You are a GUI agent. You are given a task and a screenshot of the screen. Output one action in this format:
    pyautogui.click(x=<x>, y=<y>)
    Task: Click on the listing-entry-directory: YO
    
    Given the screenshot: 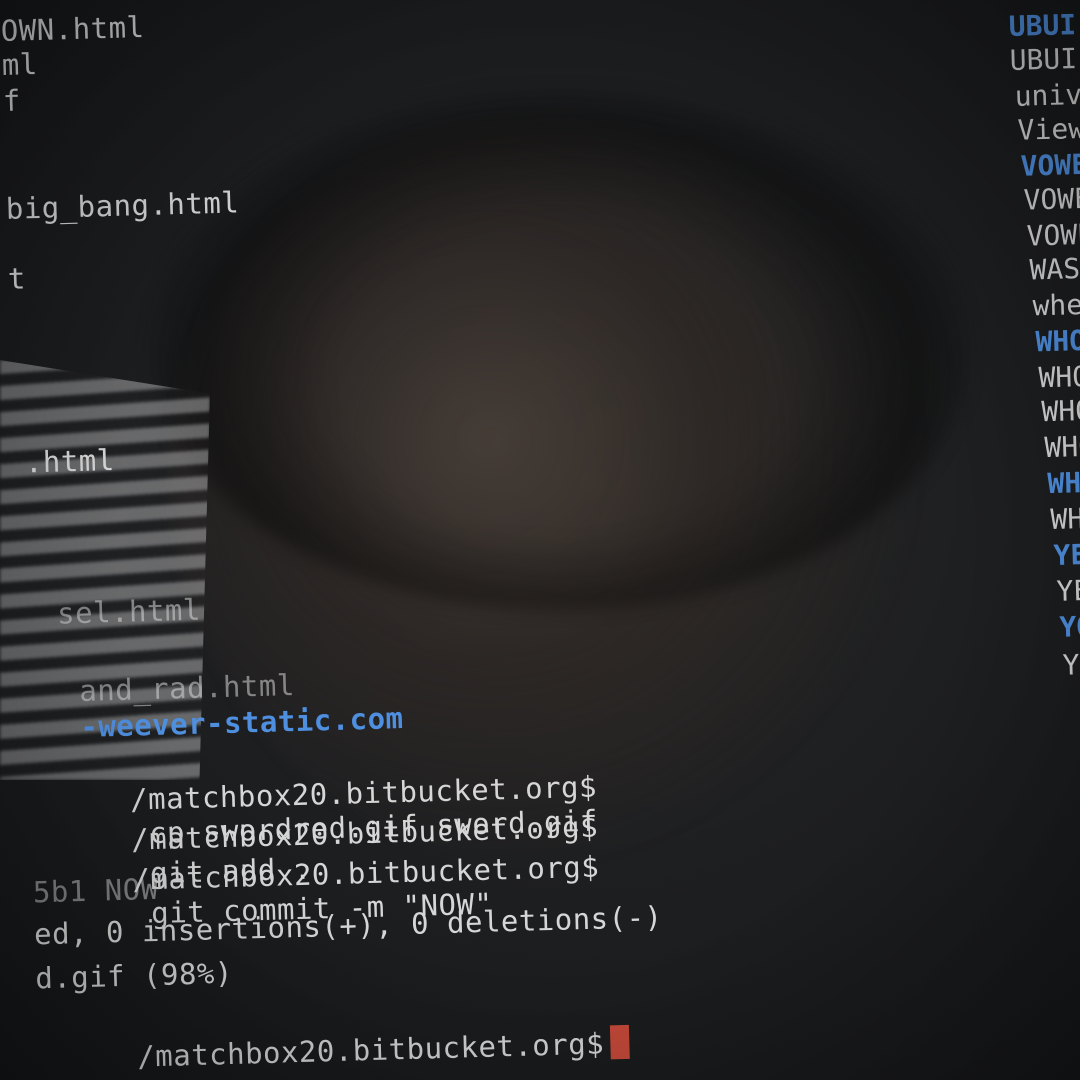 What is the action you would take?
    pyautogui.click(x=1069, y=626)
    